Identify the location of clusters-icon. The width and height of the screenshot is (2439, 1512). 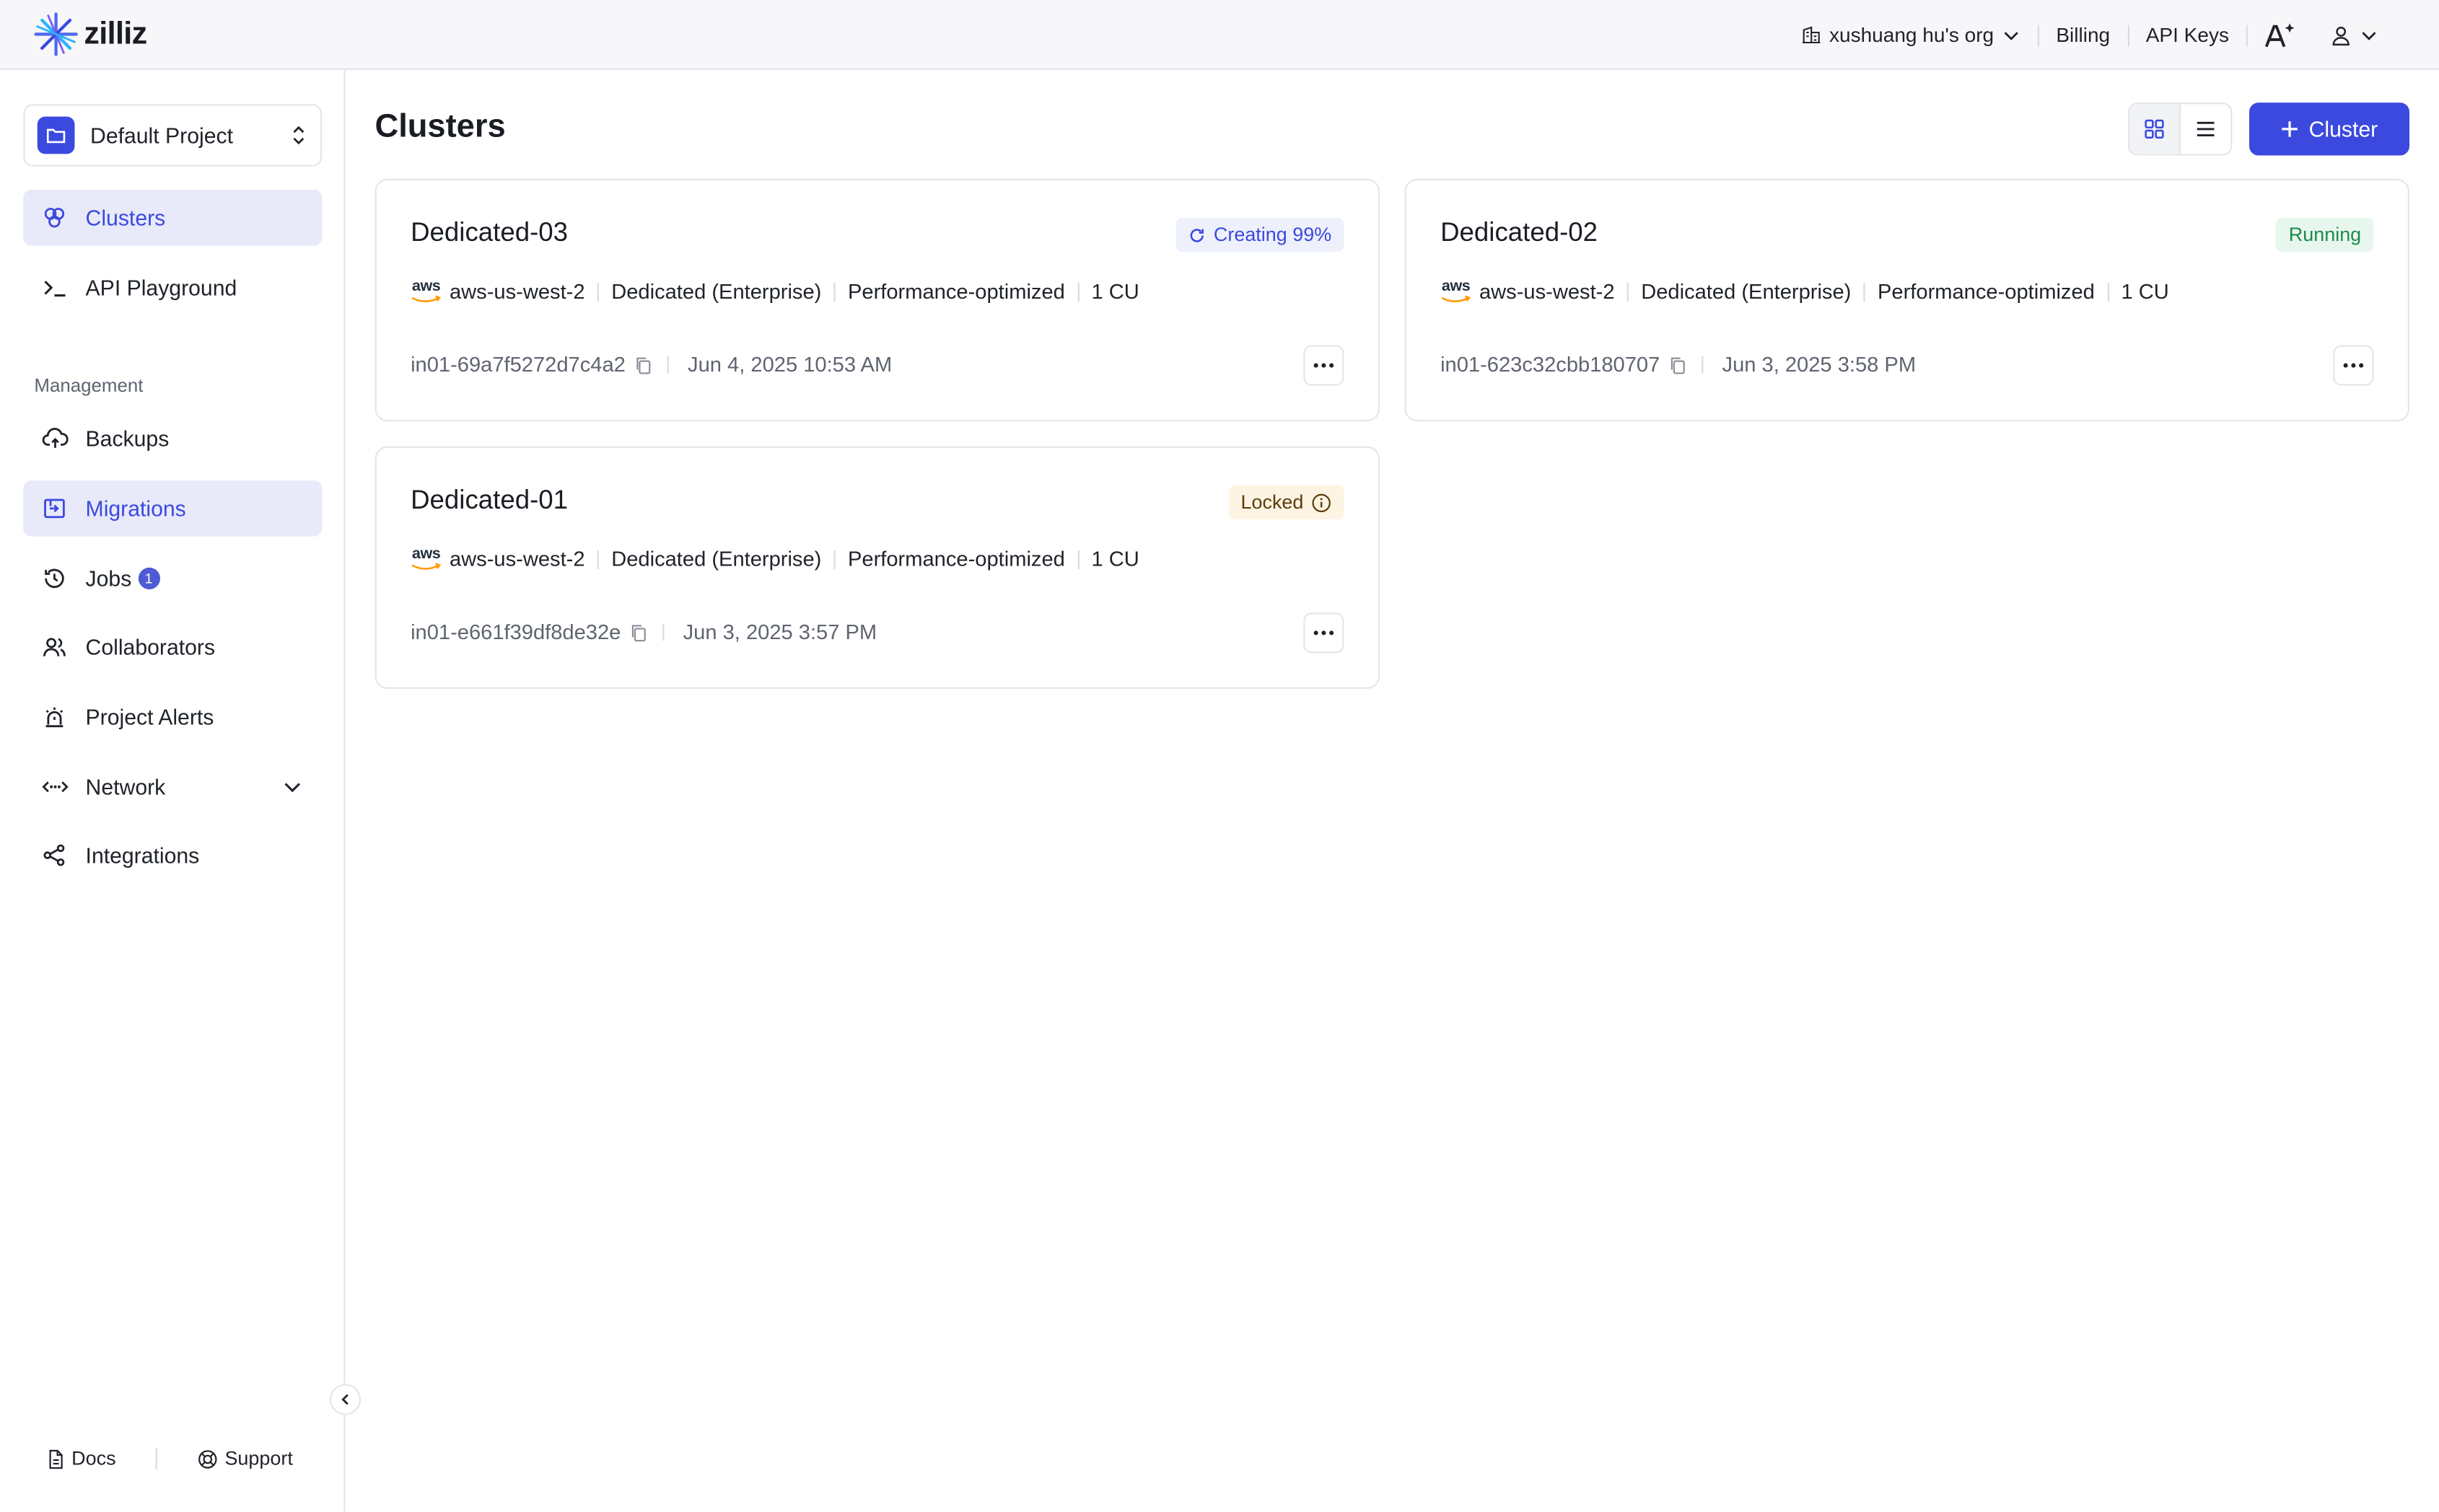
(55, 217).